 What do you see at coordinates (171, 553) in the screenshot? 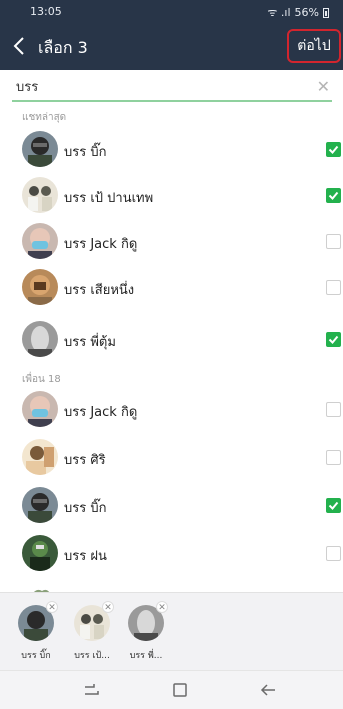
I see `list-item: บรร ฝน` at bounding box center [171, 553].